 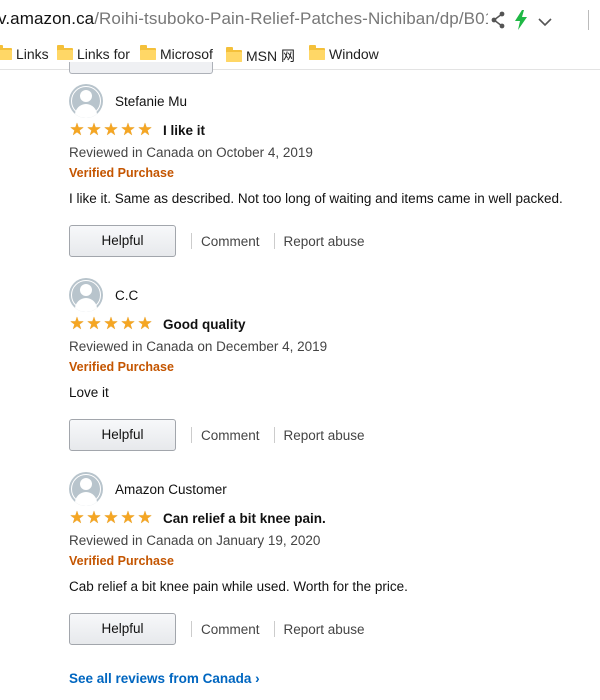 What do you see at coordinates (141, 68) in the screenshot?
I see `previous-helpful-button` at bounding box center [141, 68].